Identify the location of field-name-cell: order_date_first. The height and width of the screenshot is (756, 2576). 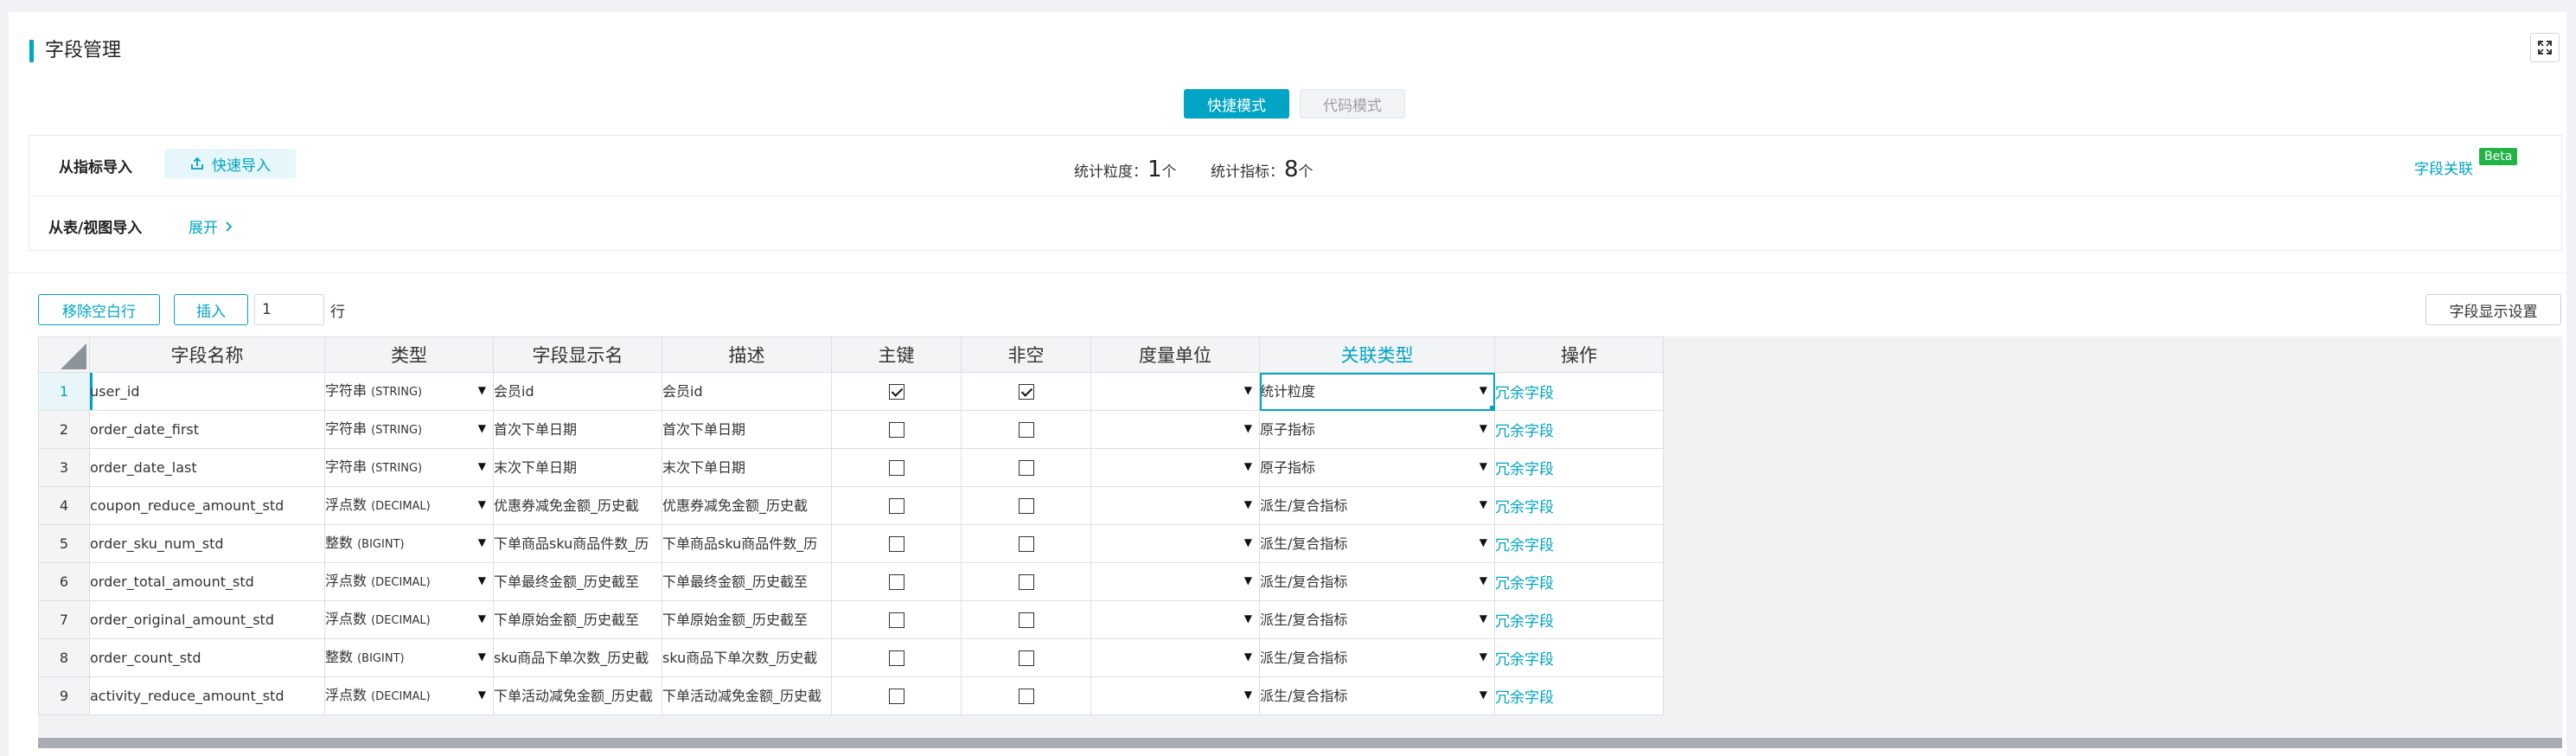
(207, 429).